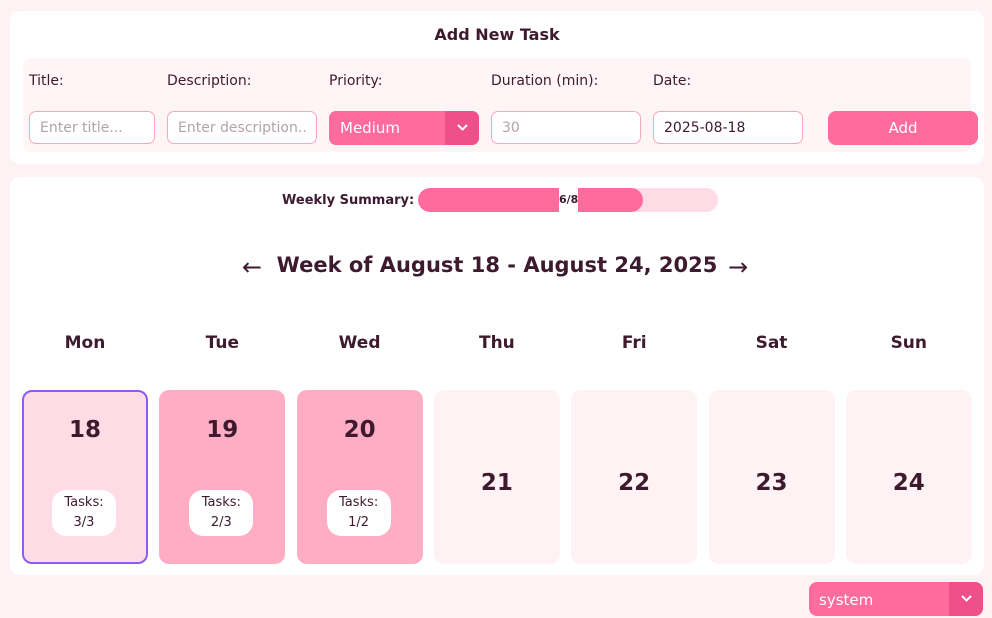  Describe the element at coordinates (348, 200) in the screenshot. I see `weekly-summary-label: Weekly Summary:` at that location.